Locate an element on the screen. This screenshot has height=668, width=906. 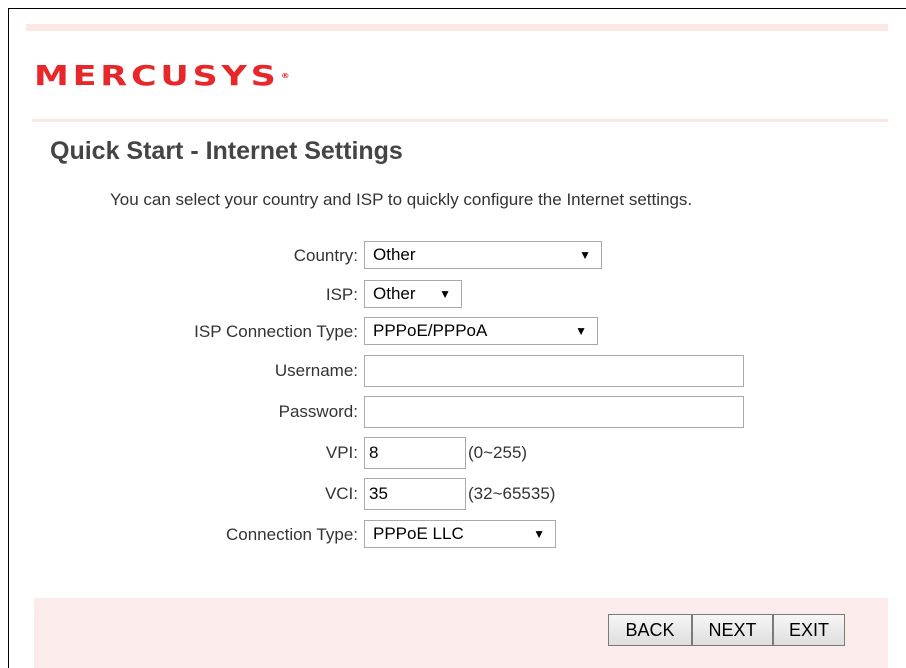
logo-text: MERCUSYS is located at coordinates (157, 75).